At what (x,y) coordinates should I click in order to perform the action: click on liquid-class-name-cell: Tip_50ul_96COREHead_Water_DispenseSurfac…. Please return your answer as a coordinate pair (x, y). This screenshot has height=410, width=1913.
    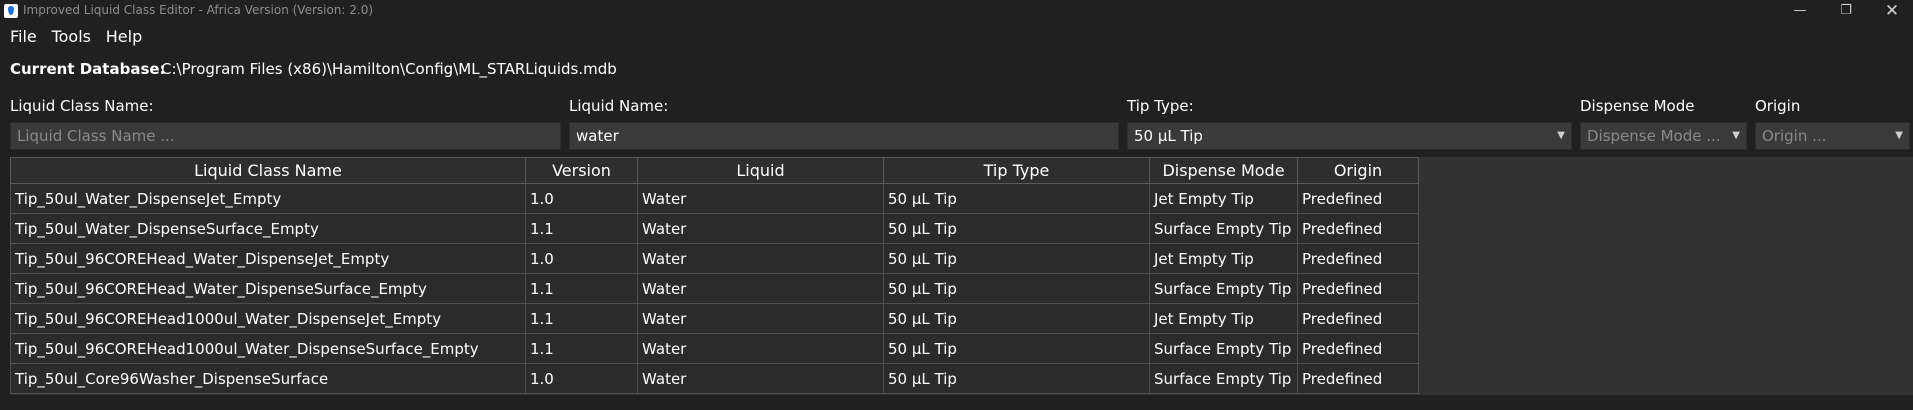
    Looking at the image, I should click on (268, 288).